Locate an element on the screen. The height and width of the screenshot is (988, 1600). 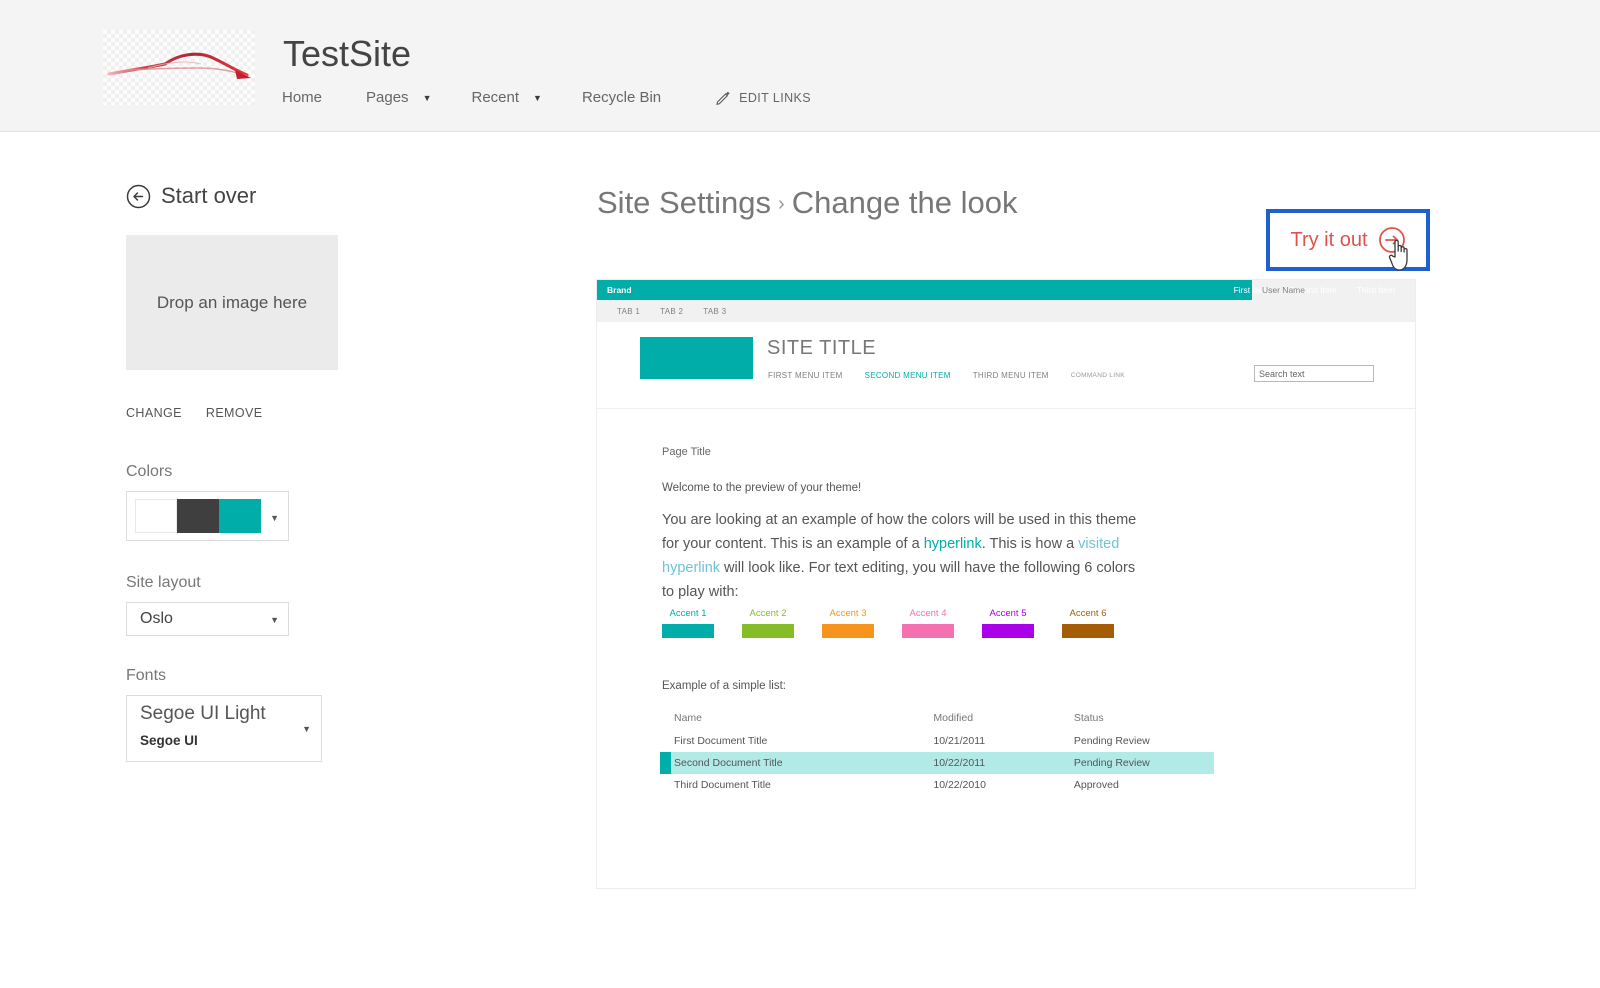
breadcrumb-site-settings: Site Settings is located at coordinates (684, 202).